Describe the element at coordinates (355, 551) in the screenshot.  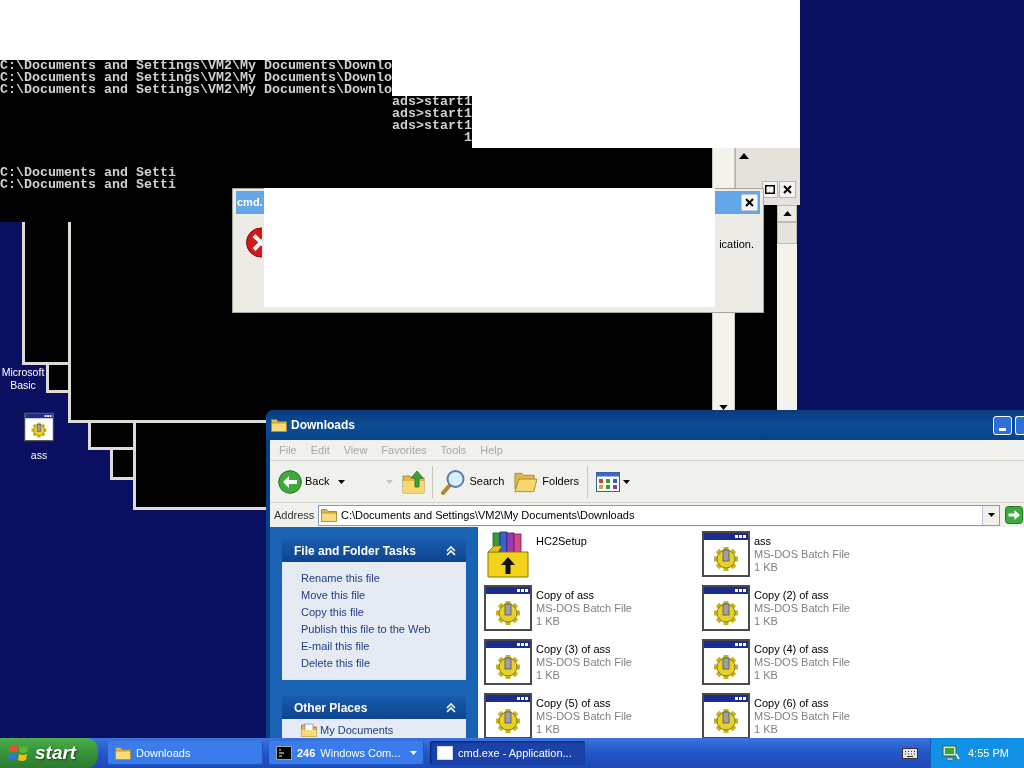
I see `panel-title: File and Folder Tasks` at that location.